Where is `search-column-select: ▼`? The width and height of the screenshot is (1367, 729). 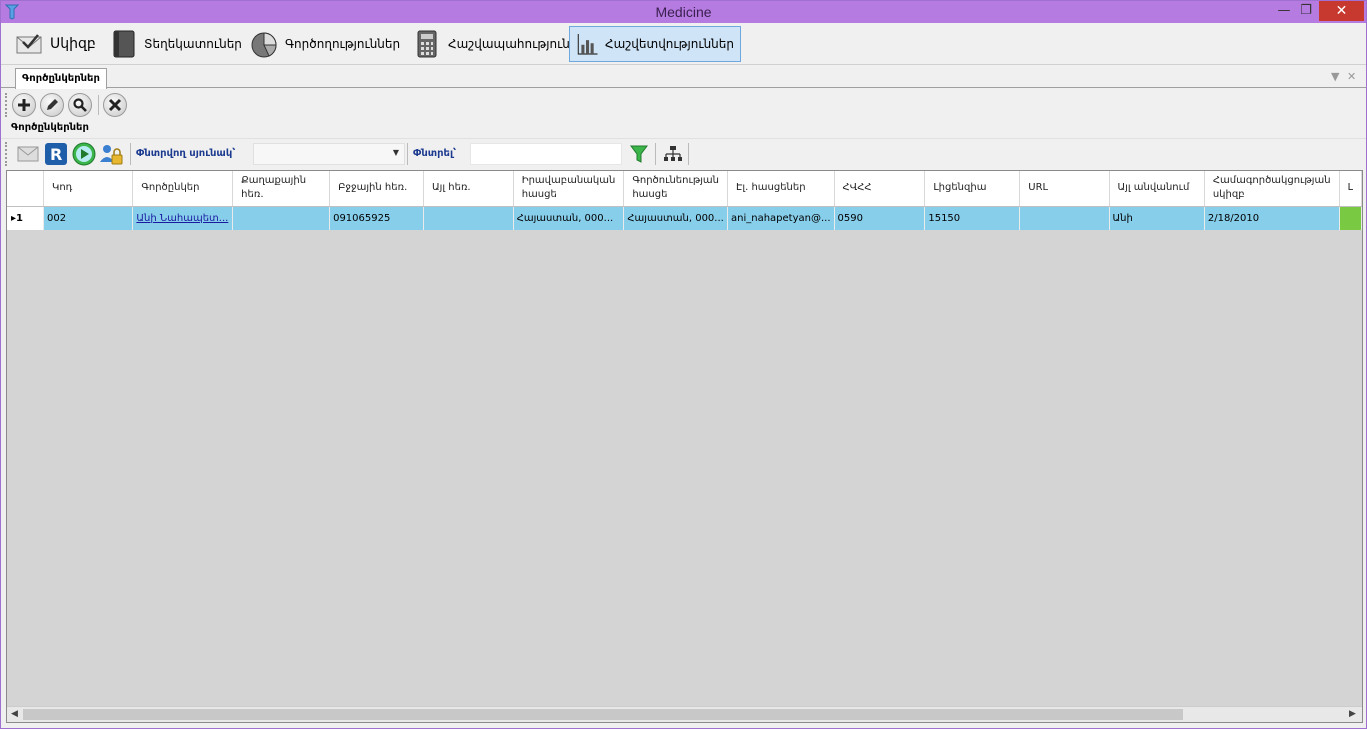
search-column-select: ▼ is located at coordinates (329, 154).